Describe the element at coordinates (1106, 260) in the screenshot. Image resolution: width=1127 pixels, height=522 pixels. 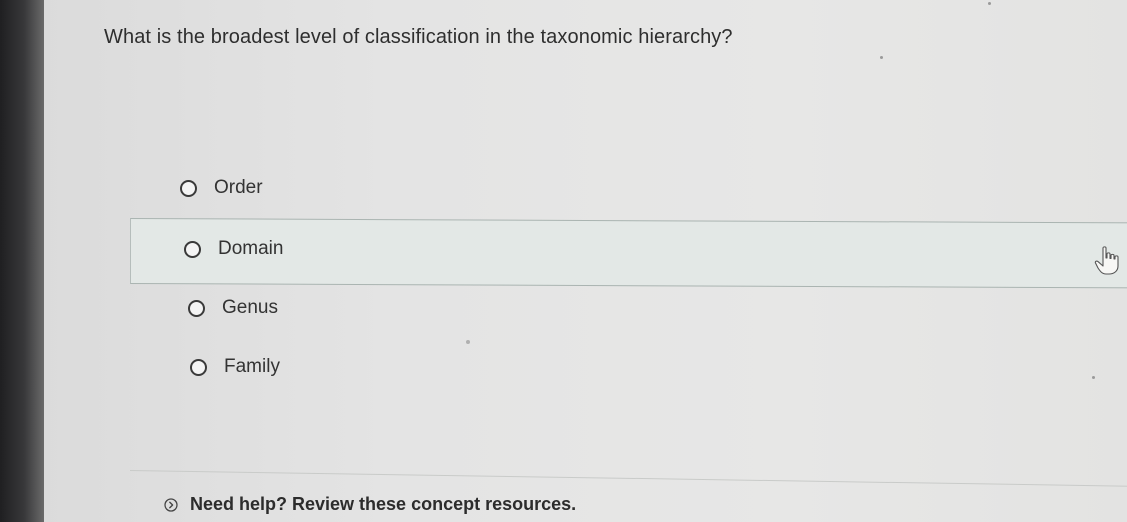
I see `hand-cursor-icon` at that location.